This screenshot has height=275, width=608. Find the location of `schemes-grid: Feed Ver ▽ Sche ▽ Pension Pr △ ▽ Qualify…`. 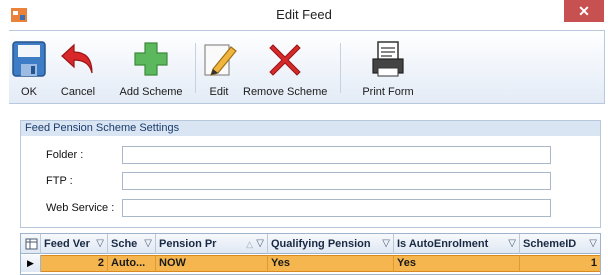

schemes-grid: Feed Ver ▽ Sche ▽ Pension Pr △ ▽ Qualify… is located at coordinates (310, 254).